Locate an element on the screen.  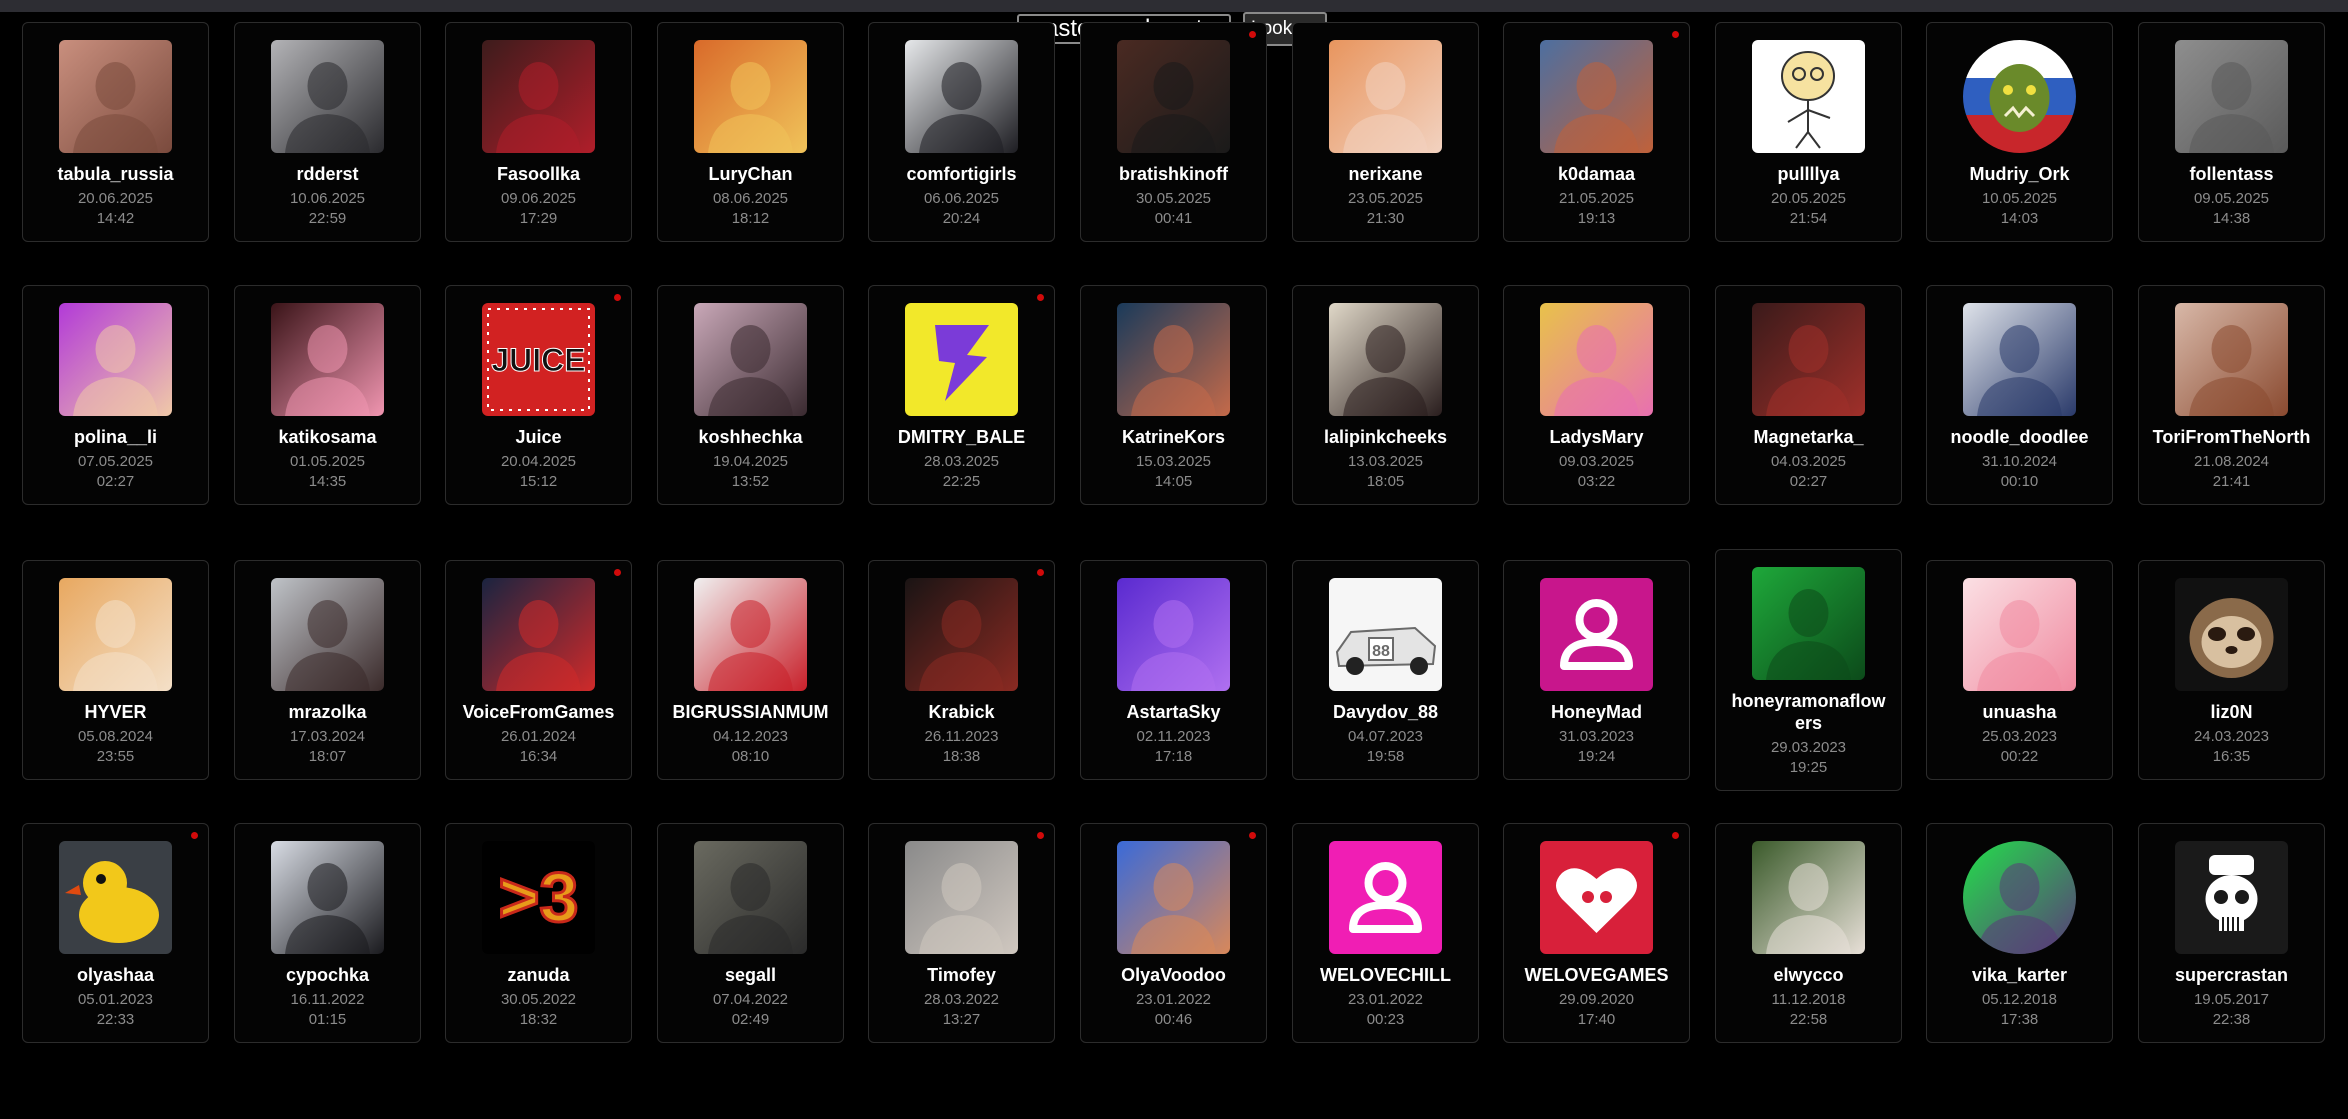
channel-card: noodle_doodlee 31.10.2024 00:10 is located at coordinates (2019, 395).